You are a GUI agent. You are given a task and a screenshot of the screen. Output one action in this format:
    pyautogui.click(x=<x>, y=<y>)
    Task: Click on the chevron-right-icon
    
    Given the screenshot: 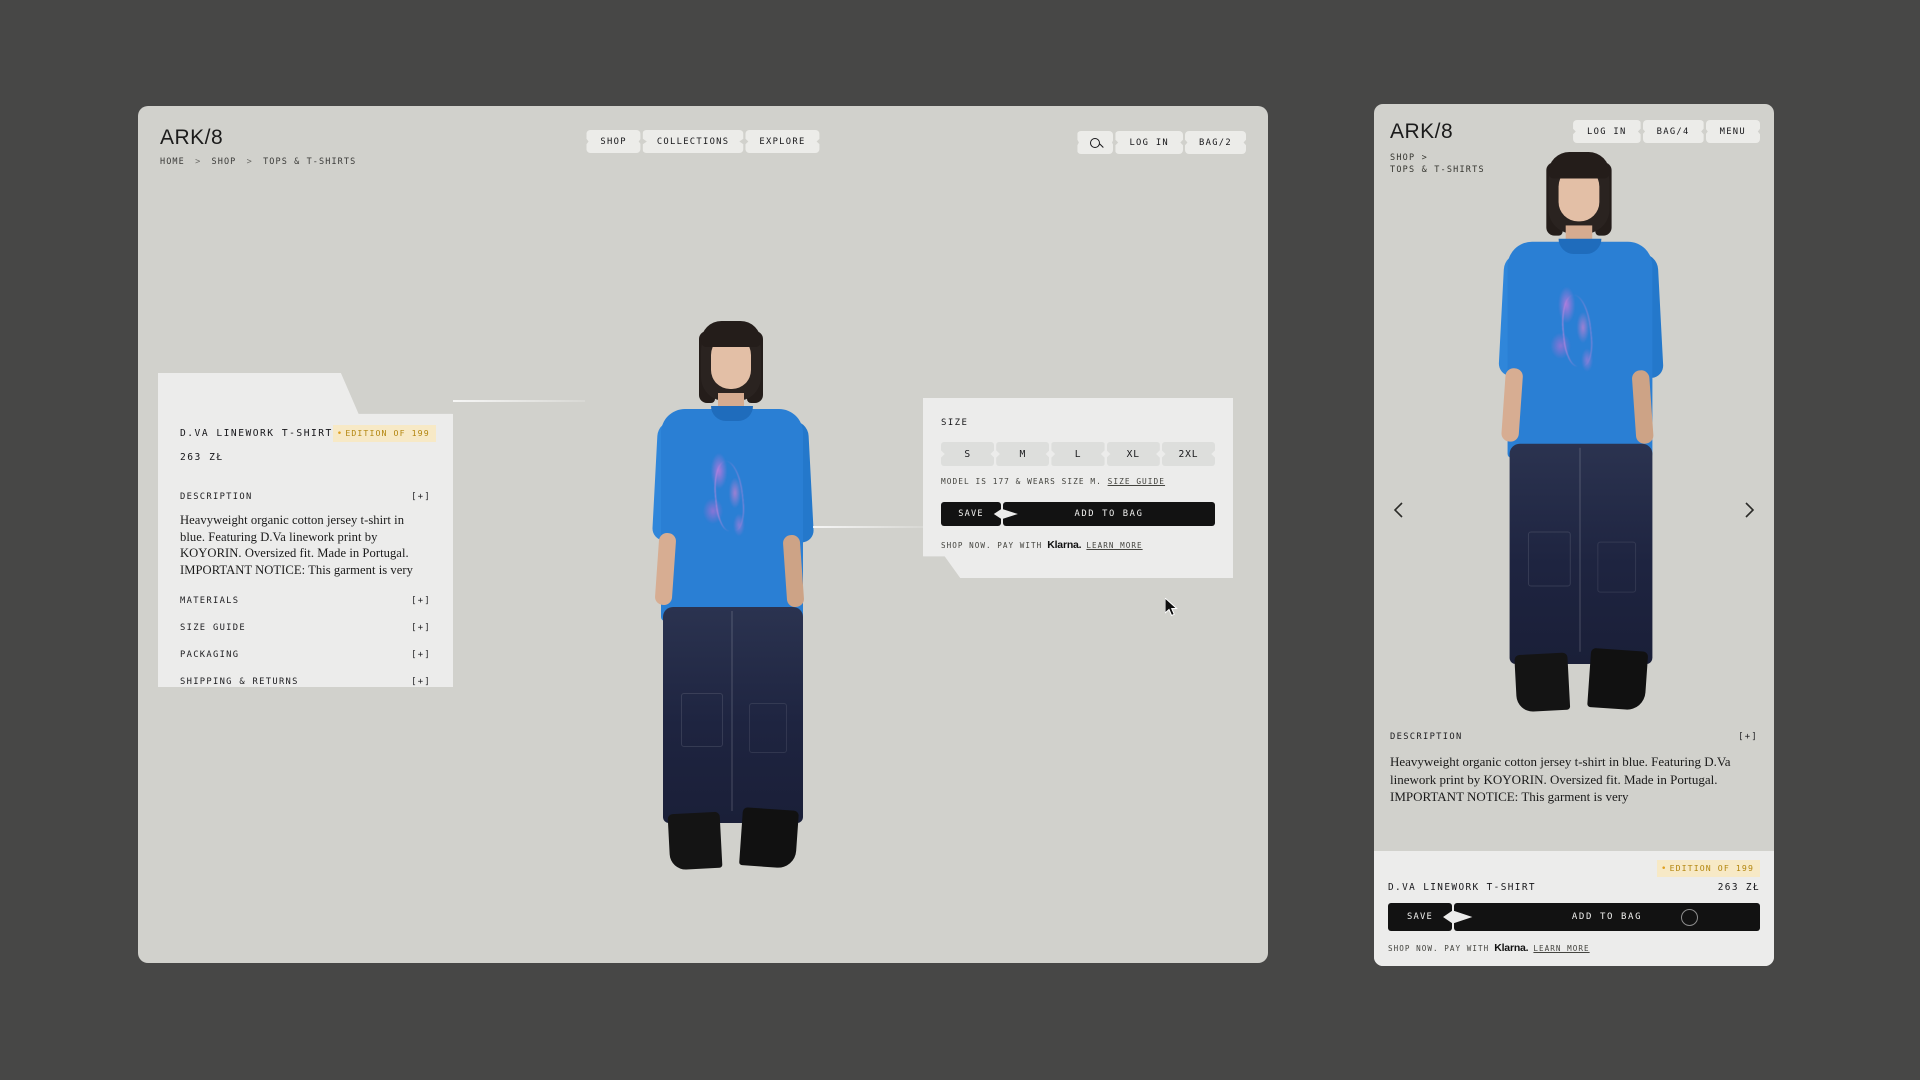 What is the action you would take?
    pyautogui.click(x=1750, y=510)
    